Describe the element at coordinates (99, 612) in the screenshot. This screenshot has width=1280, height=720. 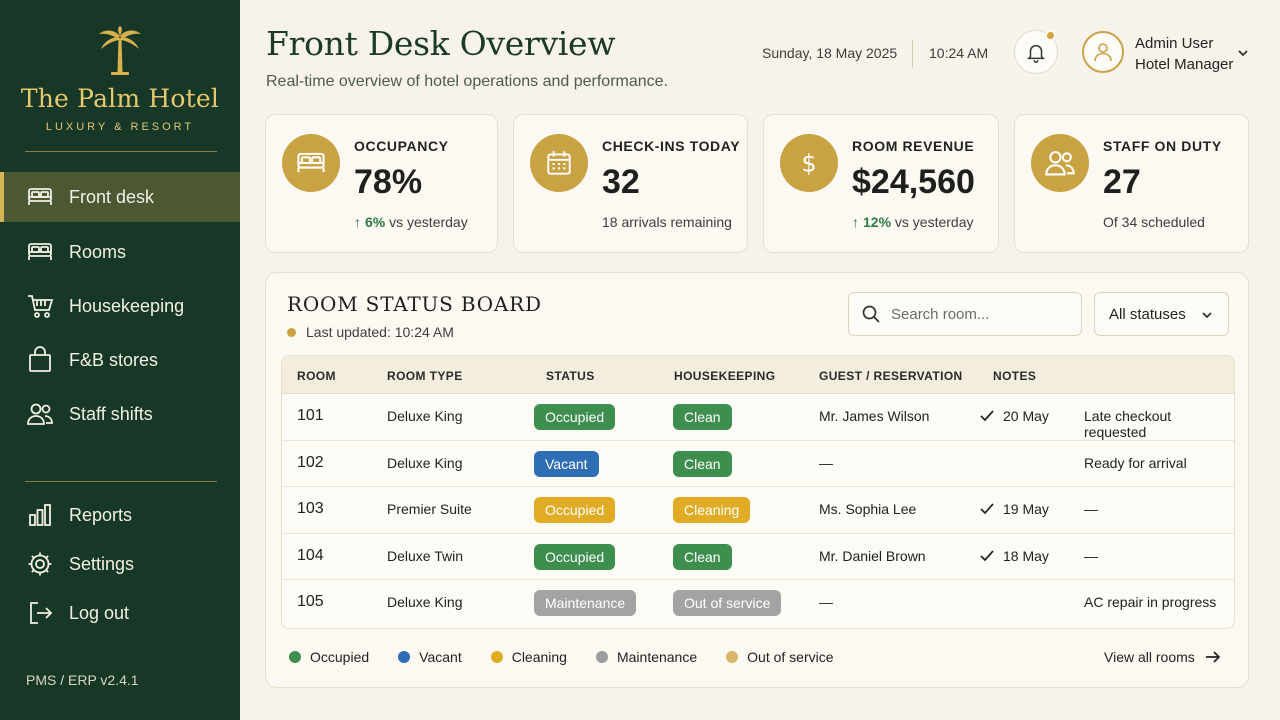
I see `sidebar-item-label: Log out` at that location.